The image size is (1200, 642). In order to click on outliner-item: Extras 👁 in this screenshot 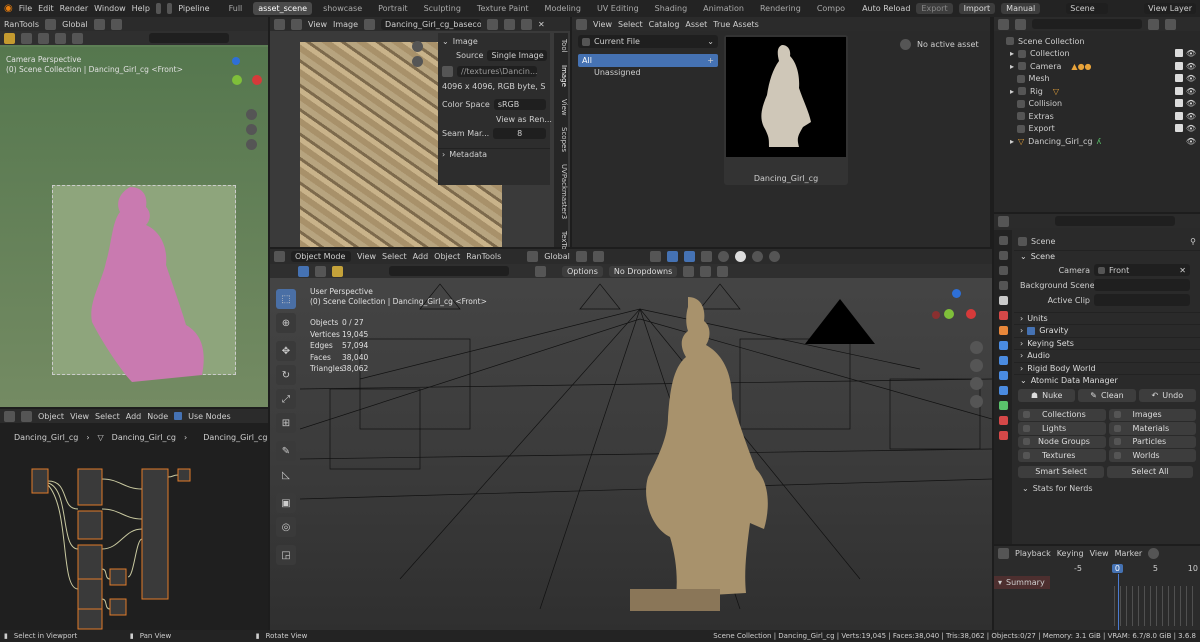, I will do `click(1097, 116)`.